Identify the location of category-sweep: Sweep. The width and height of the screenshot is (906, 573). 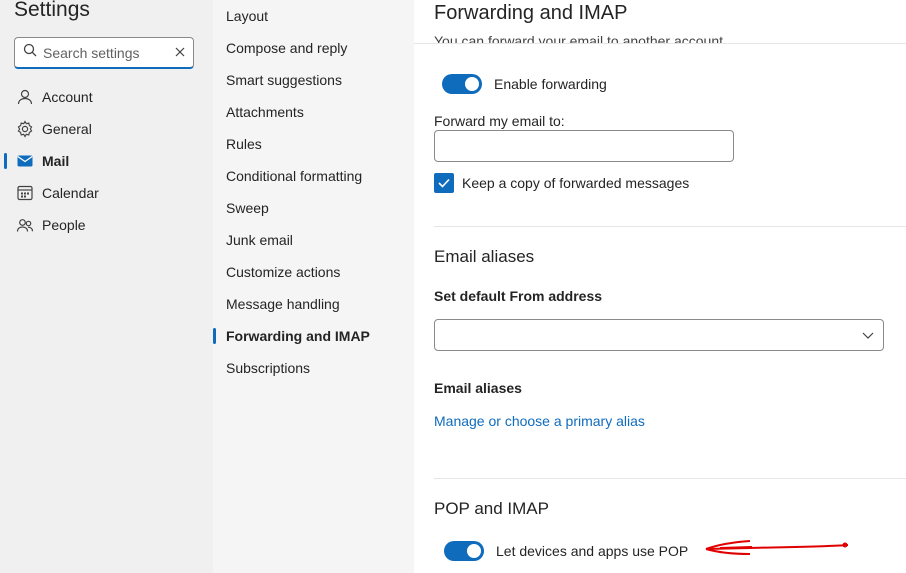
(313, 208).